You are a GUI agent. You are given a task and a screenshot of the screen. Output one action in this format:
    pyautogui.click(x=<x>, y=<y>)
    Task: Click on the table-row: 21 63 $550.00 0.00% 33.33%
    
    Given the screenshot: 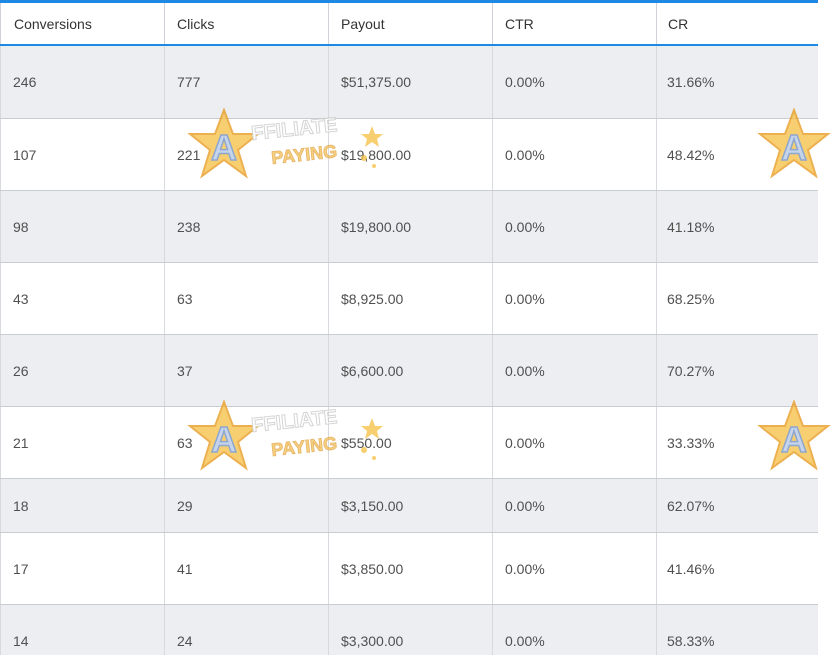 What is the action you would take?
    pyautogui.click(x=409, y=443)
    